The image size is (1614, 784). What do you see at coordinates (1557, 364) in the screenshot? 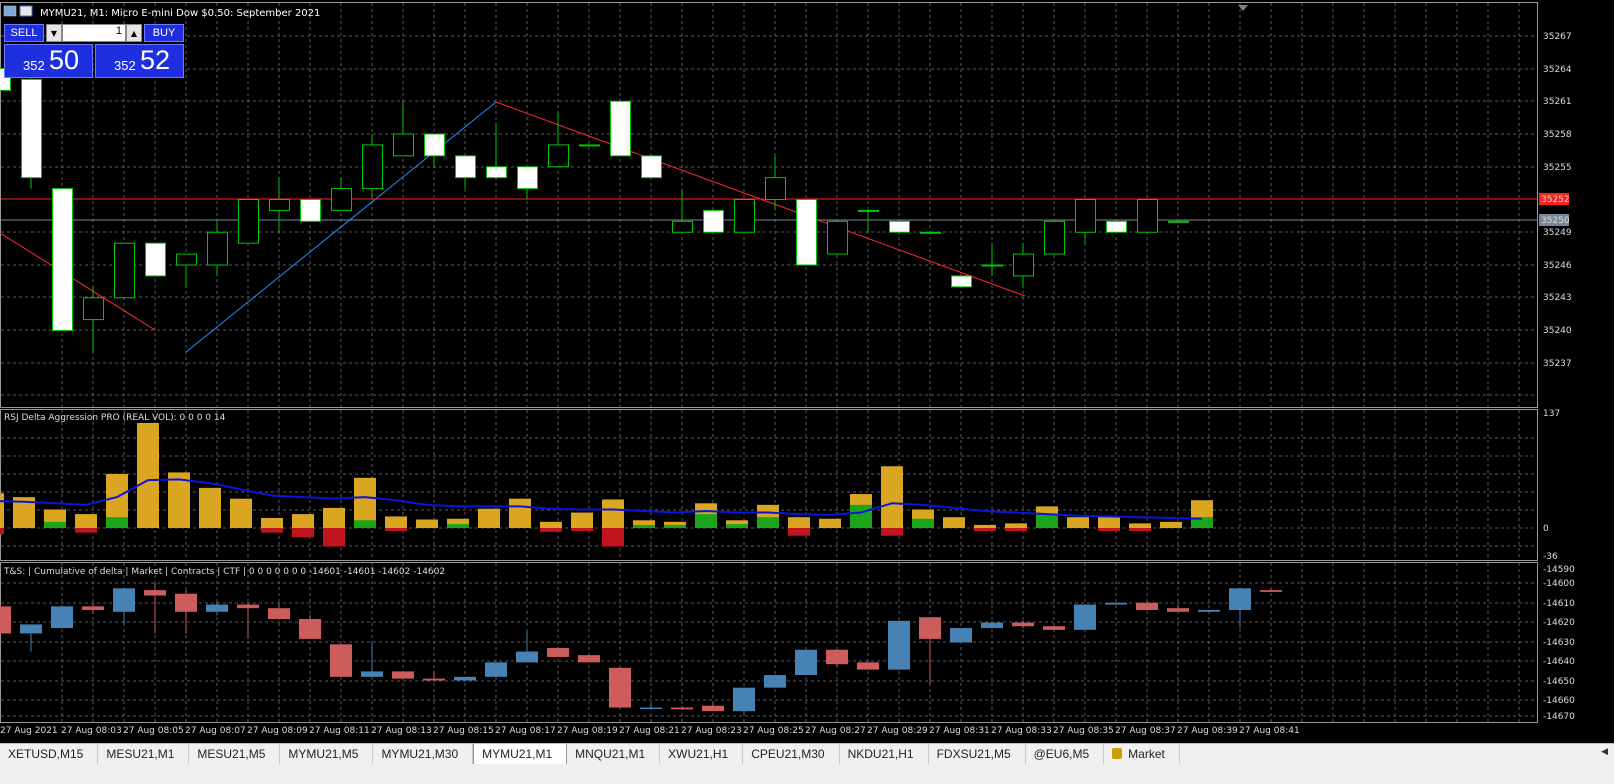
I see `price-tick: 35237` at bounding box center [1557, 364].